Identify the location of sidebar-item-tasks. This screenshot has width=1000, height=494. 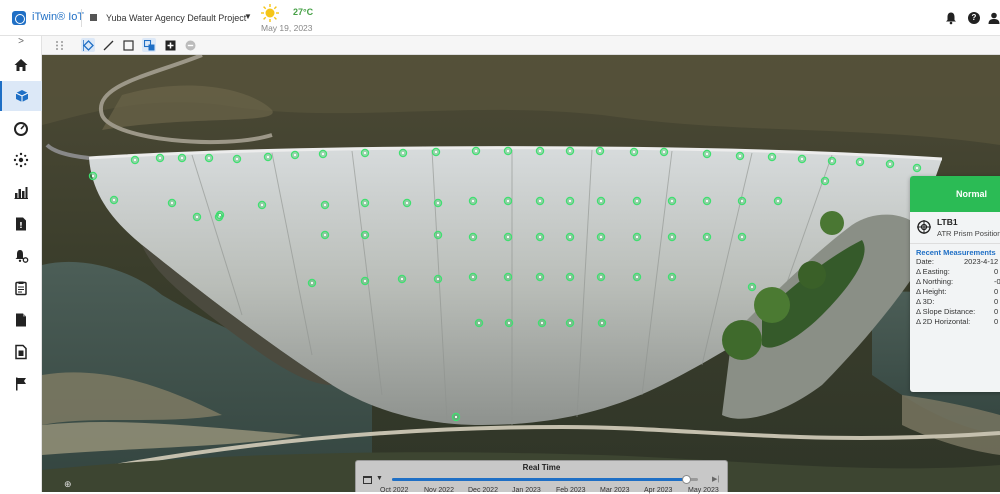
(21, 288).